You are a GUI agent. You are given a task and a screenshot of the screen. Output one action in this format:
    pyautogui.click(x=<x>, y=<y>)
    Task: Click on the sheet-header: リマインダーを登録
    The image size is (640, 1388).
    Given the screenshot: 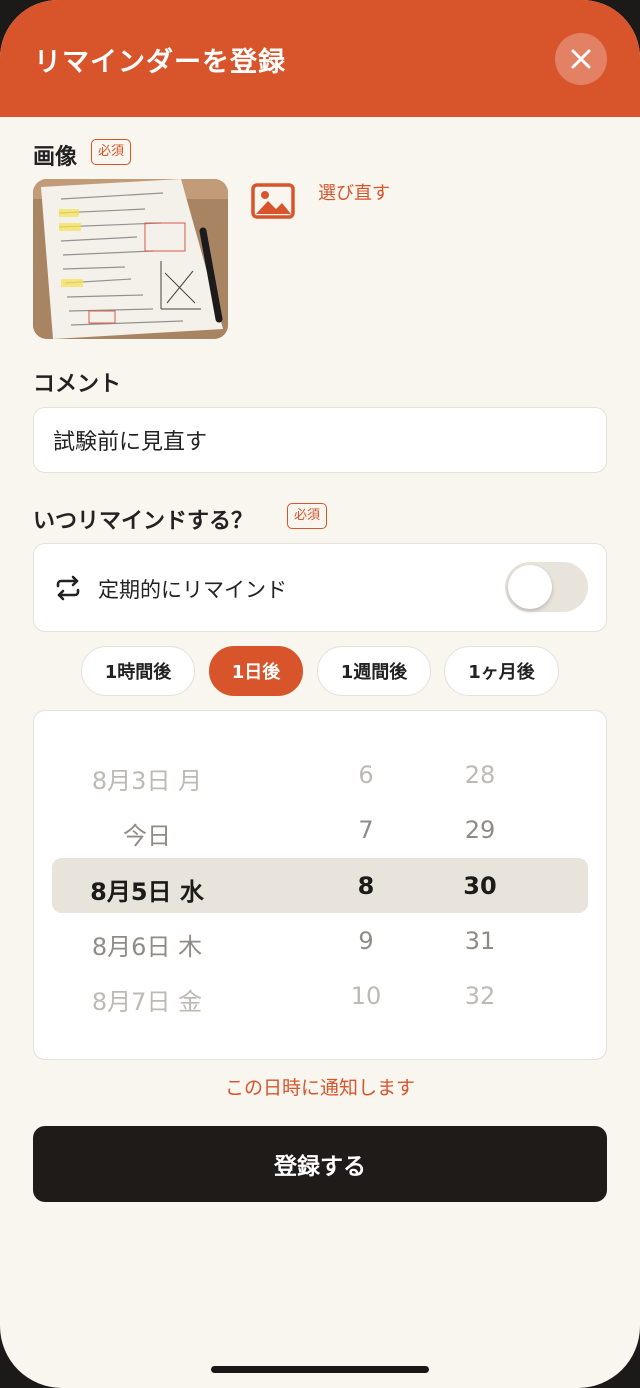 What is the action you would take?
    pyautogui.click(x=320, y=58)
    